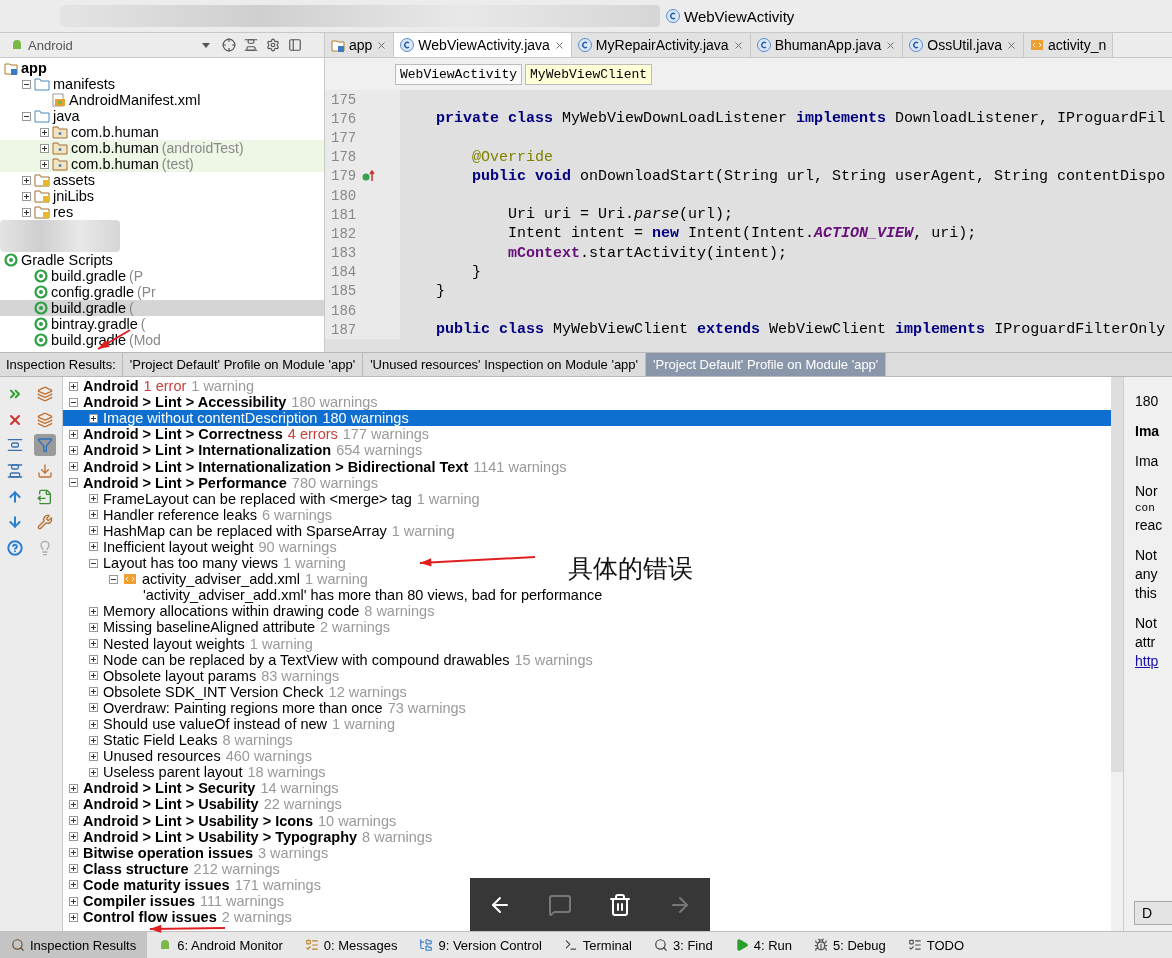 The image size is (1172, 958). Describe the element at coordinates (237, 691) in the screenshot. I see `result-row: Obsolete SDK_INT Version Check 12 warnings` at that location.